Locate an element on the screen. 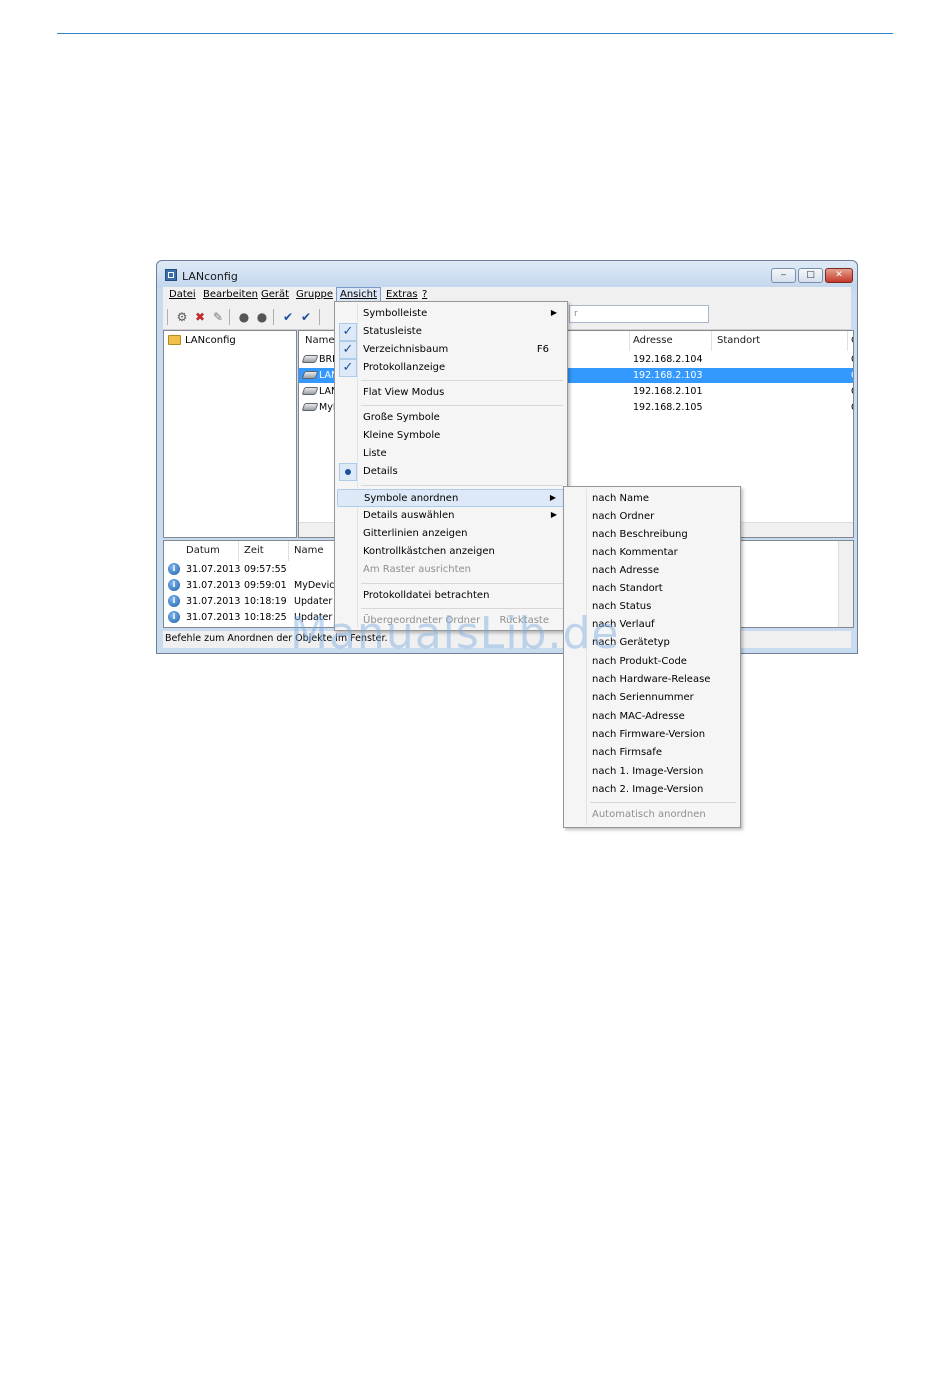 Image resolution: width=950 pixels, height=1378 pixels. menu-item-label: Große Symbole is located at coordinates (401, 417).